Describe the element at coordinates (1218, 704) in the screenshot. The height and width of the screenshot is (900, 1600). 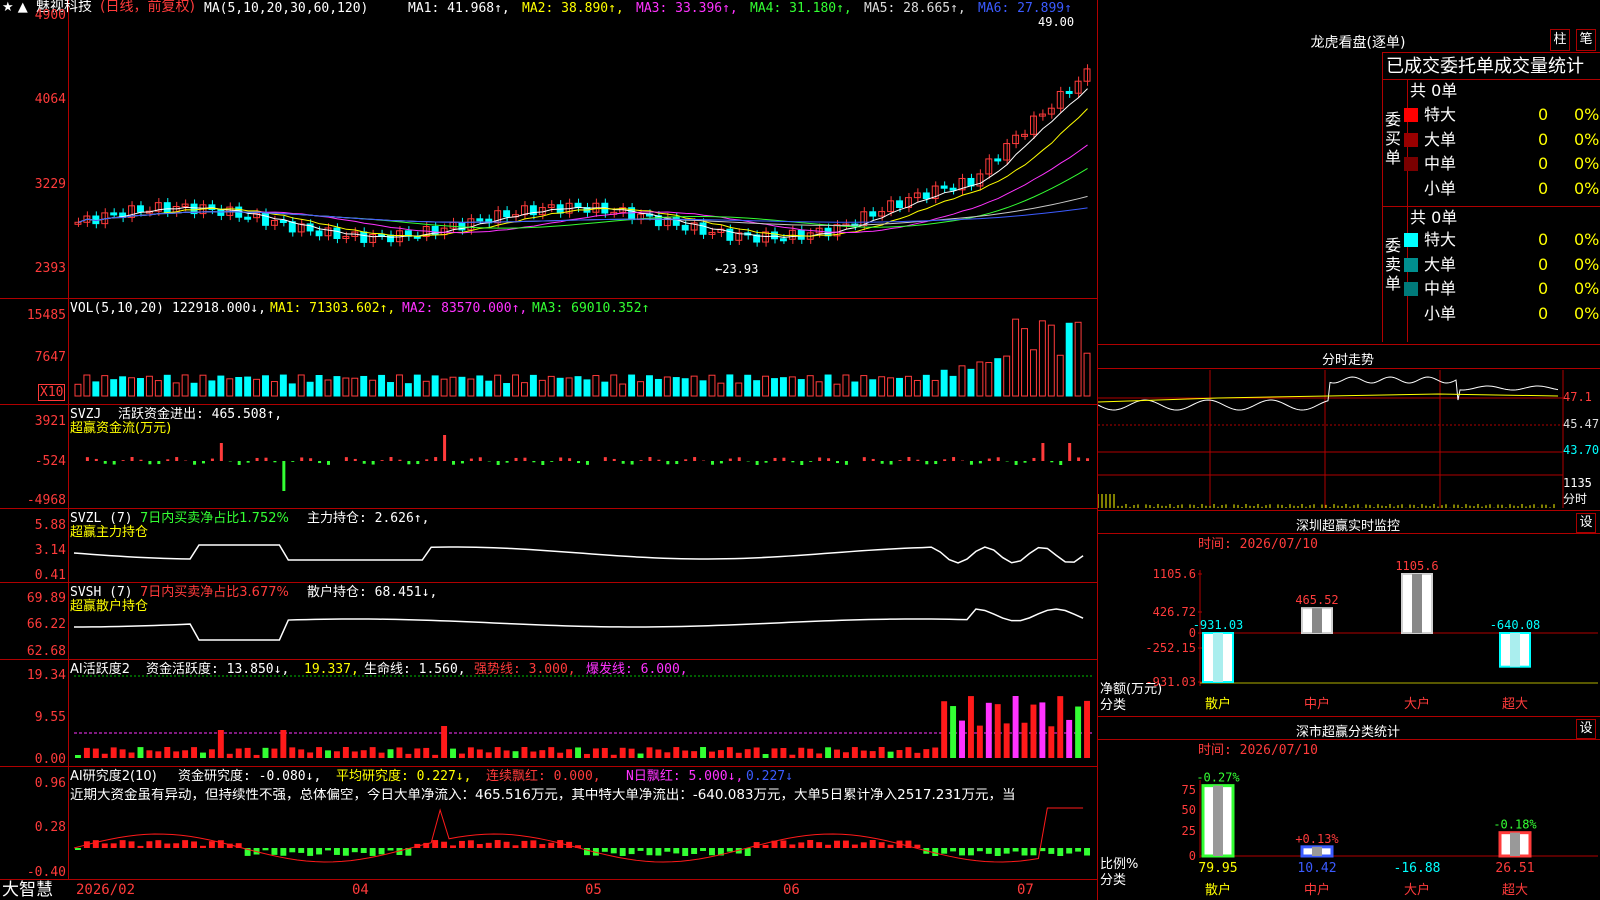
I see `sz-category: 散户` at that location.